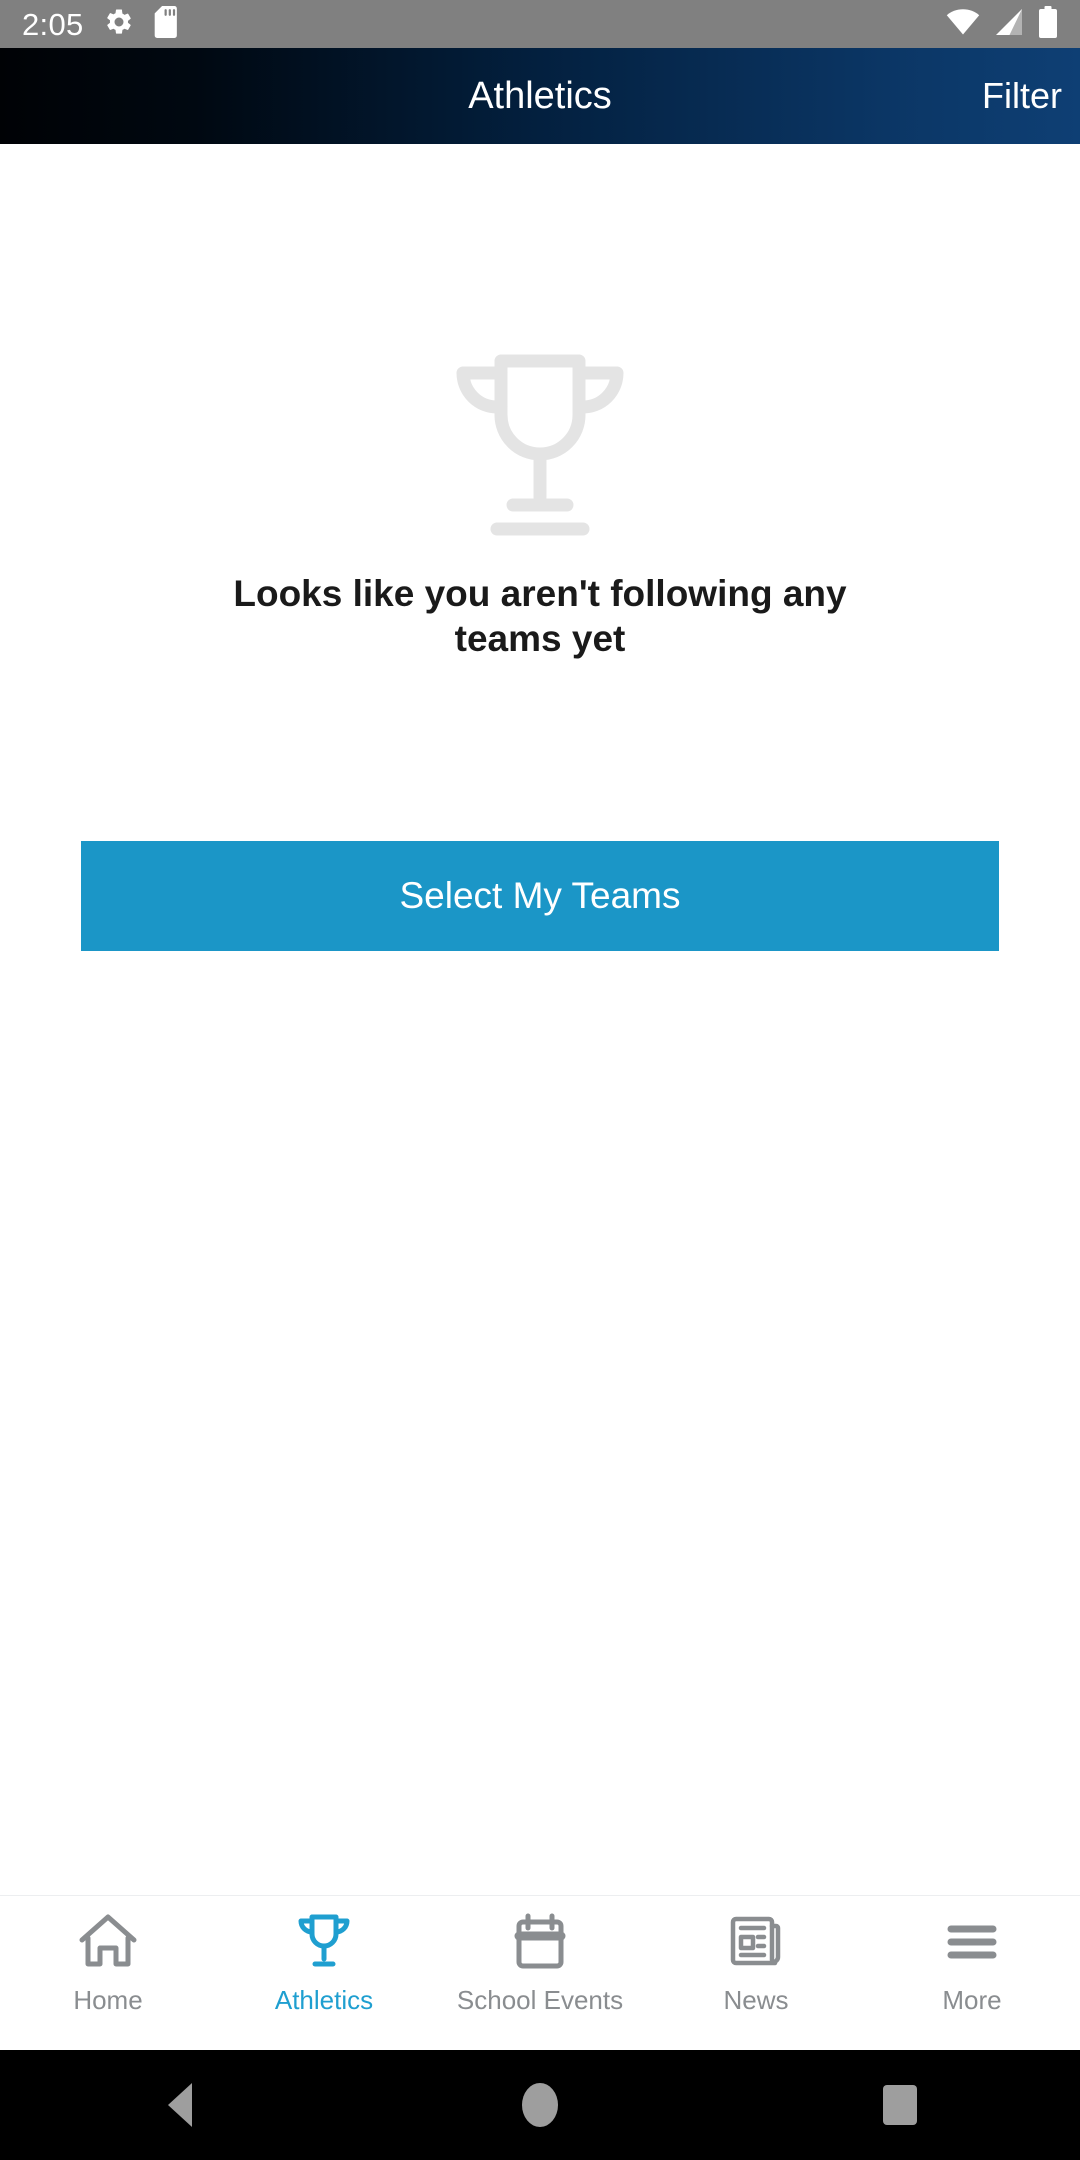  I want to click on battery-icon, so click(1048, 24).